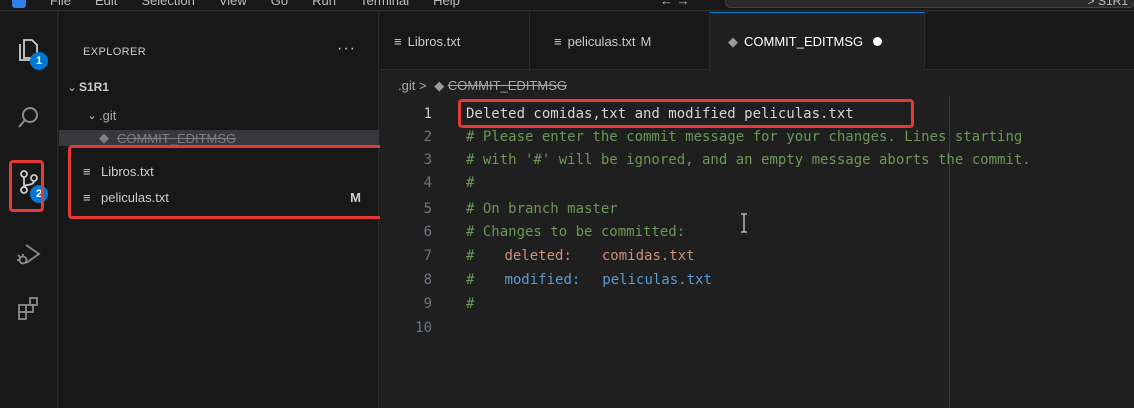 Image resolution: width=1134 pixels, height=408 pixels. Describe the element at coordinates (106, 4) in the screenshot. I see `menu-edit: Edit` at that location.